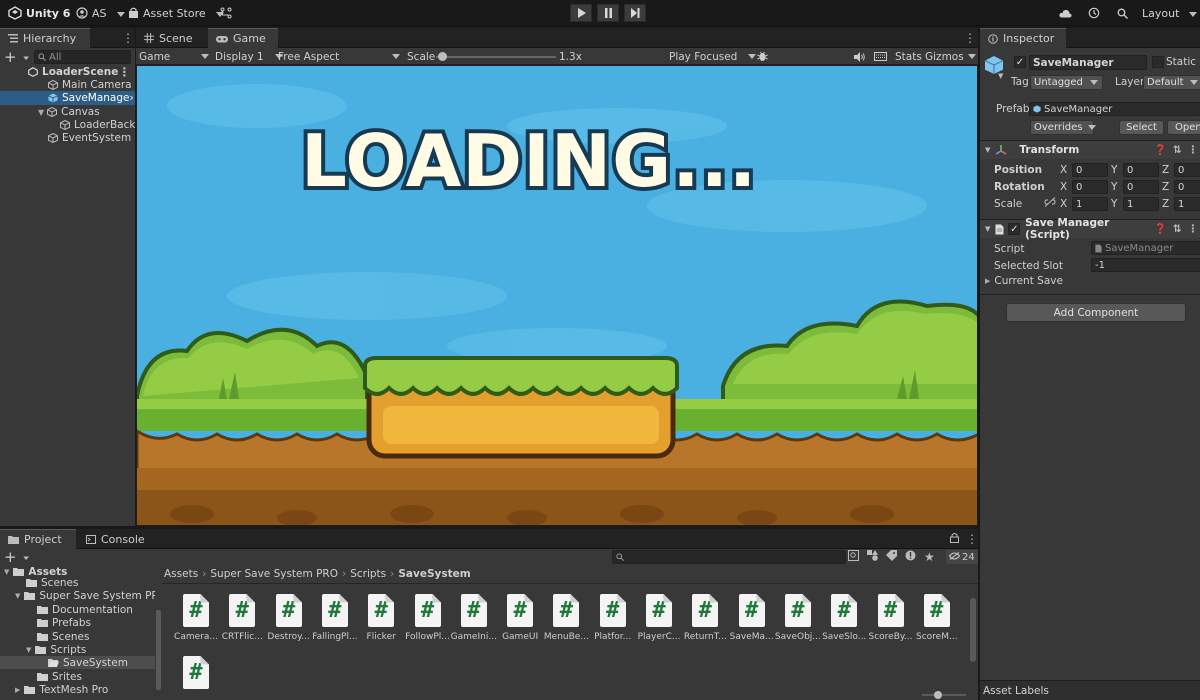 This screenshot has width=1200, height=700. What do you see at coordinates (174, 56) in the screenshot?
I see `game-view-select: Game` at bounding box center [174, 56].